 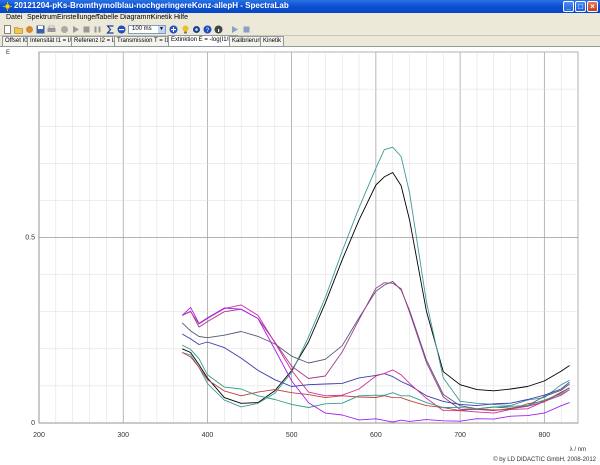 I want to click on close-button: ×, so click(x=592, y=6).